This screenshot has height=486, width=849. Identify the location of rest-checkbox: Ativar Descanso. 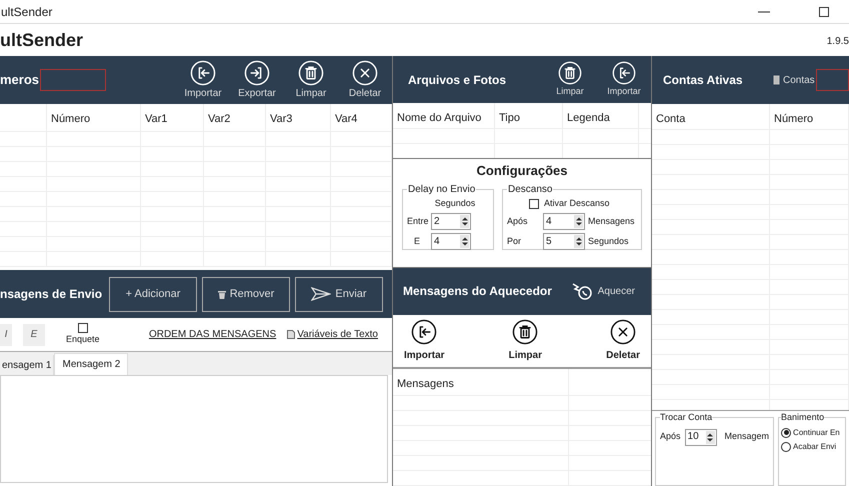
(583, 203).